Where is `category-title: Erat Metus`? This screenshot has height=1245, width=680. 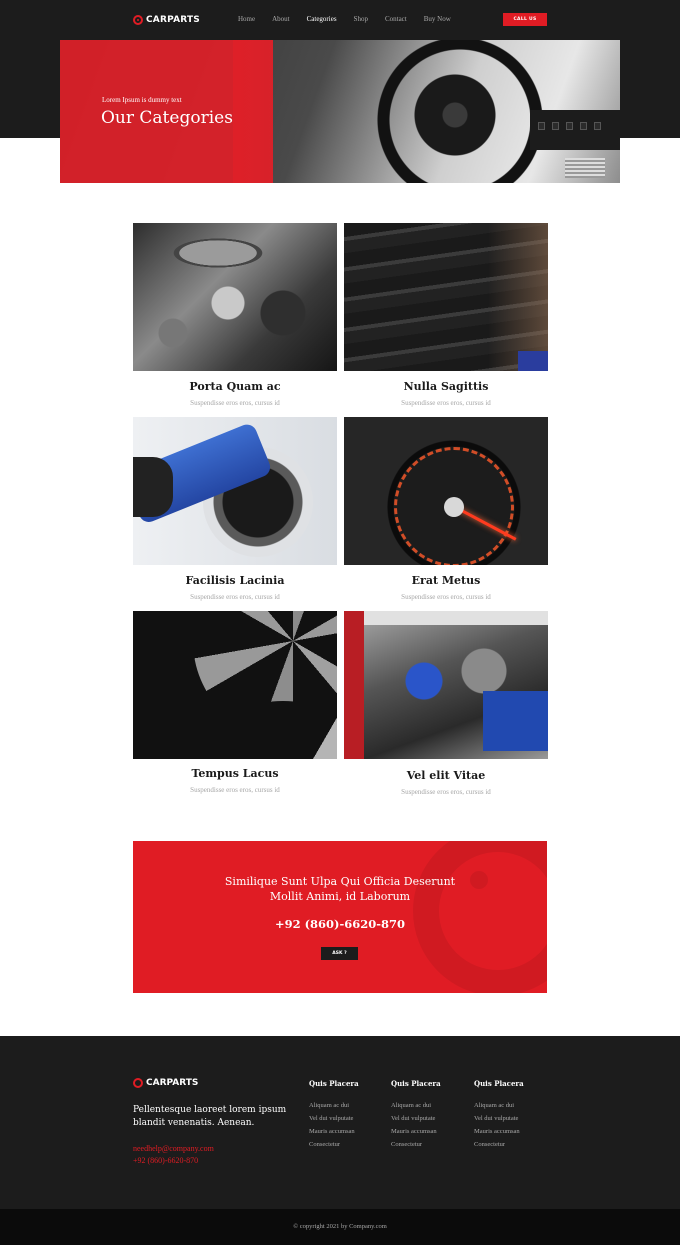
category-title: Erat Metus is located at coordinates (446, 580).